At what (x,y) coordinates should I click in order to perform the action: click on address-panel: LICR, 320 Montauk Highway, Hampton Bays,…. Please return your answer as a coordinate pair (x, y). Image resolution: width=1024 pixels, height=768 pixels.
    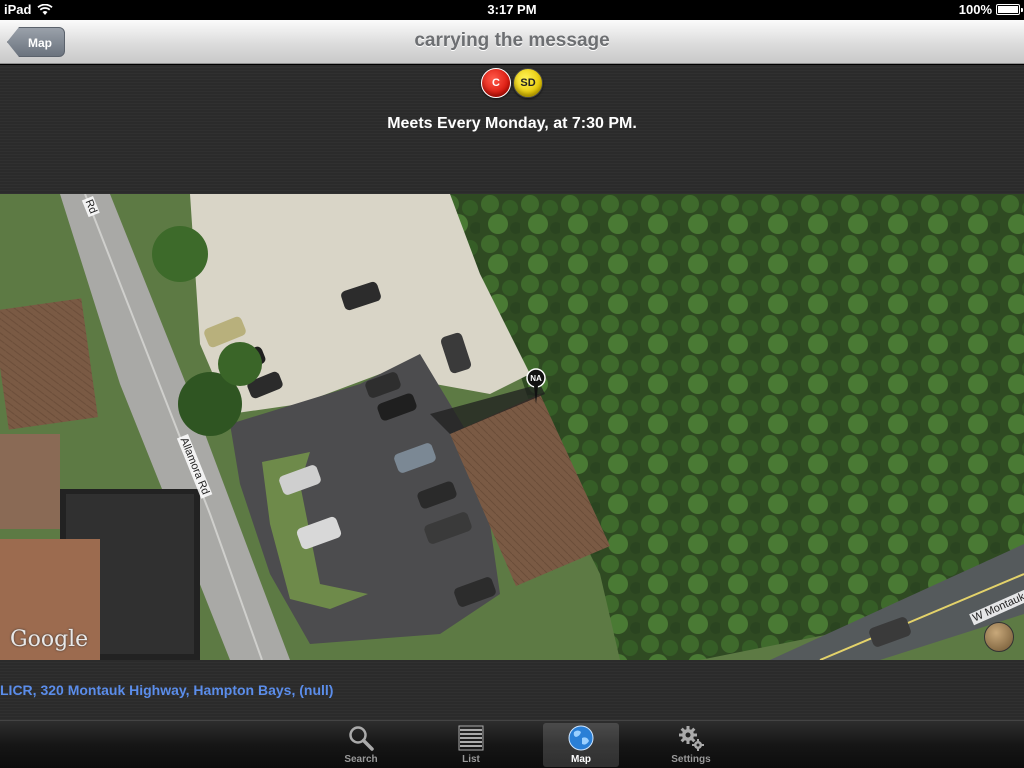
    Looking at the image, I should click on (512, 690).